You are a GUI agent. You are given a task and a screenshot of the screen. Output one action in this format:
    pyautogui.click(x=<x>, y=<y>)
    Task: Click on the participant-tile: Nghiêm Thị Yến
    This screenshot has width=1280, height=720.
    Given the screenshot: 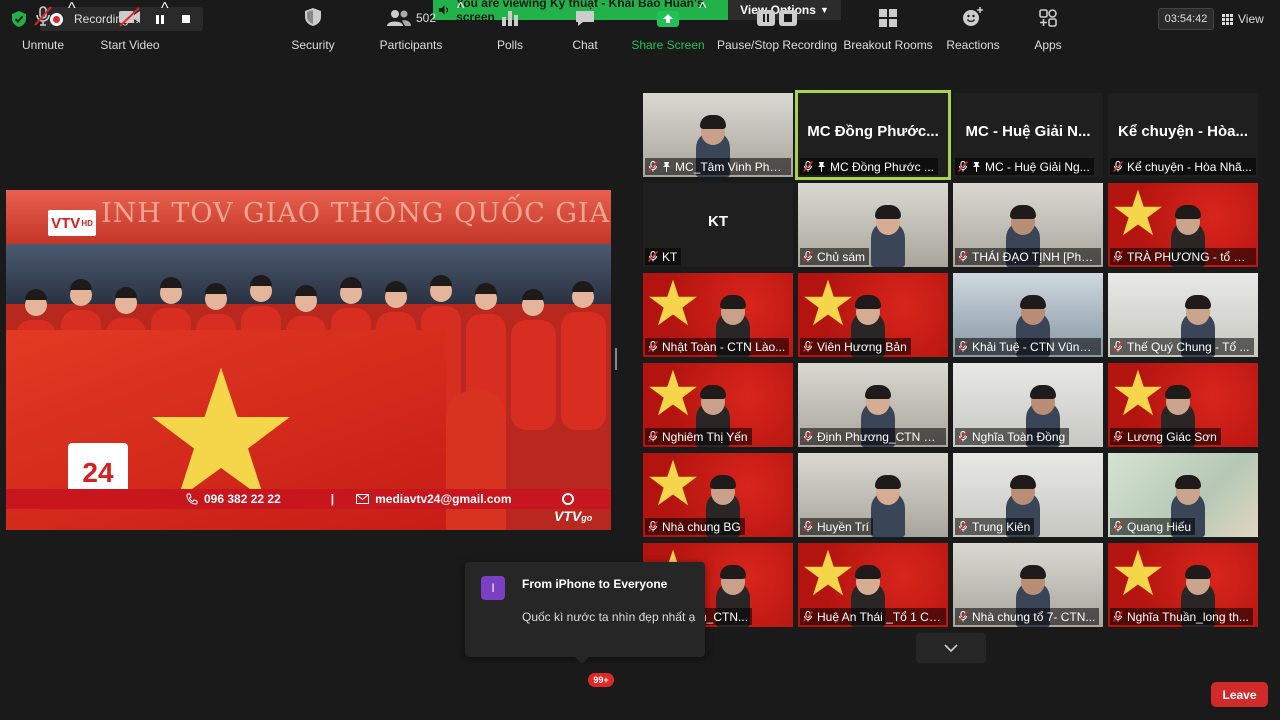 What is the action you would take?
    pyautogui.click(x=718, y=405)
    